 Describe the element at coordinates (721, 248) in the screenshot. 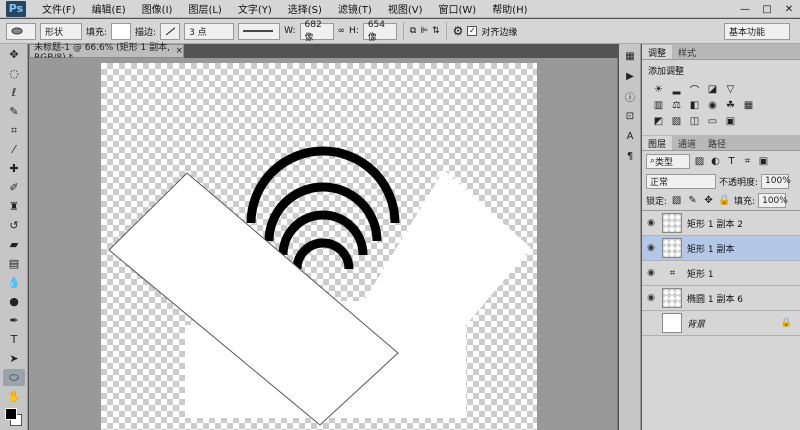

I see `layer-row: ◉ 矩形 1 副本` at that location.